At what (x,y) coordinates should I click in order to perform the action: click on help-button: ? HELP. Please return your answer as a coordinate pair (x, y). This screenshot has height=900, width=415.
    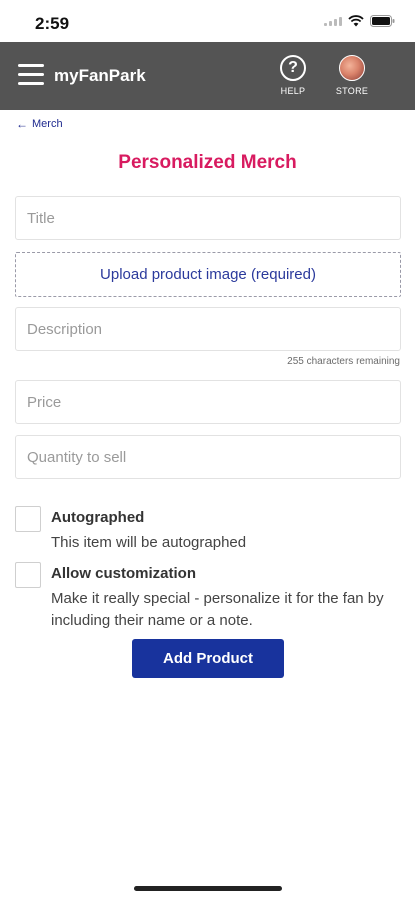
    Looking at the image, I should click on (293, 75).